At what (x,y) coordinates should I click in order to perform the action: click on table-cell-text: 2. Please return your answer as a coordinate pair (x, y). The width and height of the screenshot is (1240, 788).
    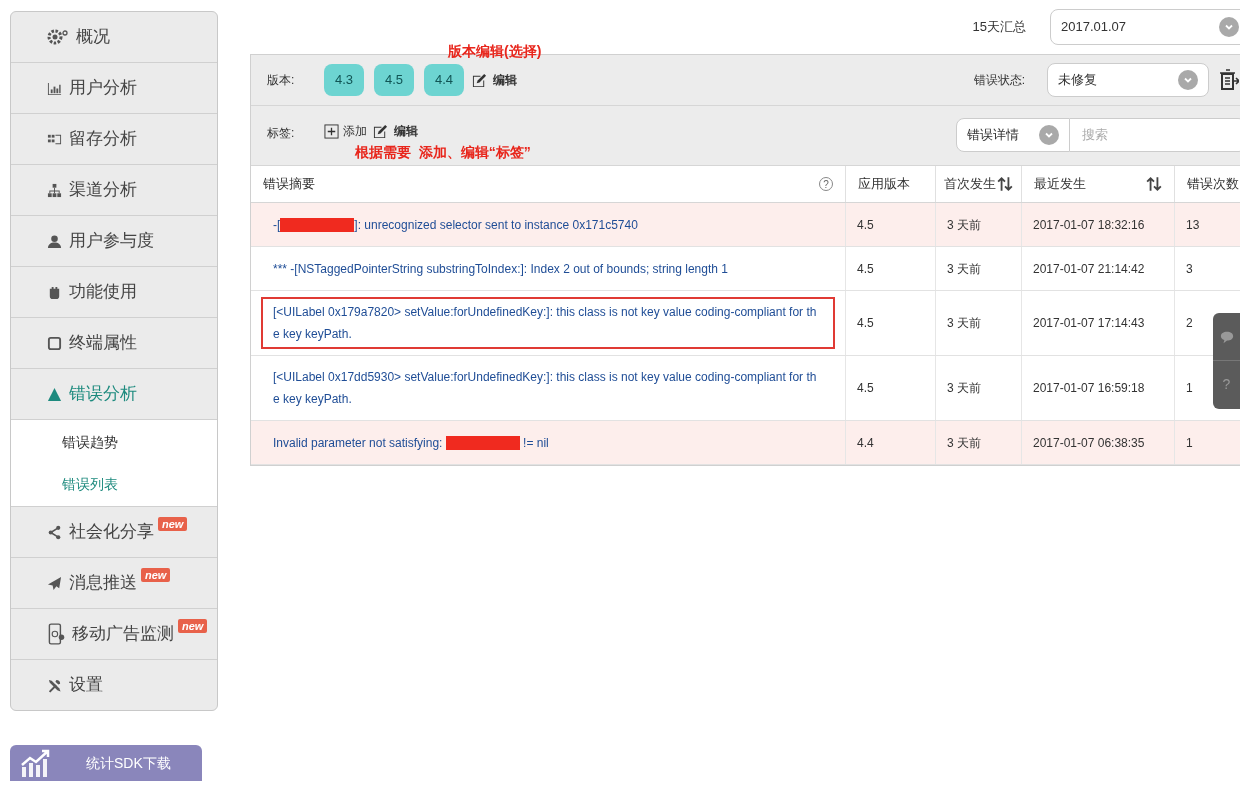
    Looking at the image, I should click on (1189, 323).